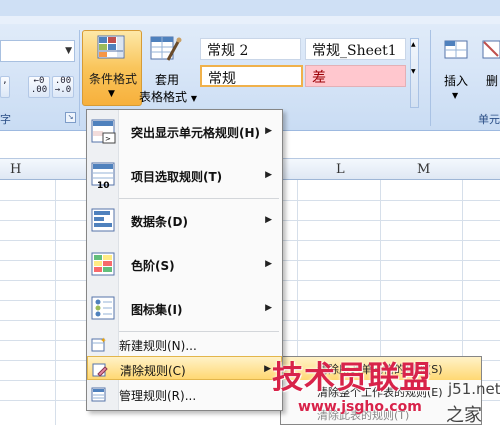 This screenshot has height=427, width=500. I want to click on table-format-icon, so click(166, 48).